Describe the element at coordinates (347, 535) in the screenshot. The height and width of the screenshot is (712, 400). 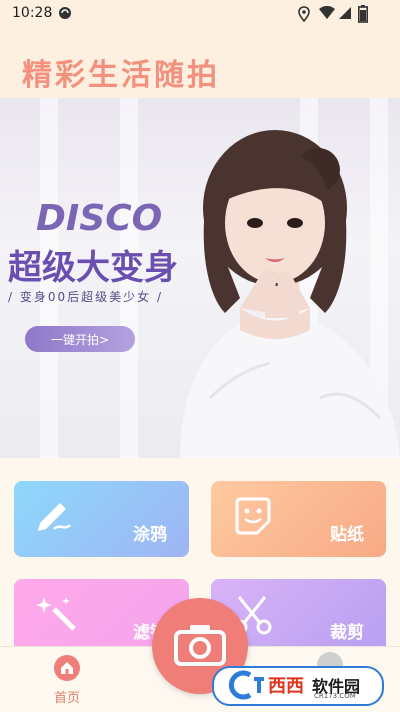
I see `tile-label: 贴纸` at that location.